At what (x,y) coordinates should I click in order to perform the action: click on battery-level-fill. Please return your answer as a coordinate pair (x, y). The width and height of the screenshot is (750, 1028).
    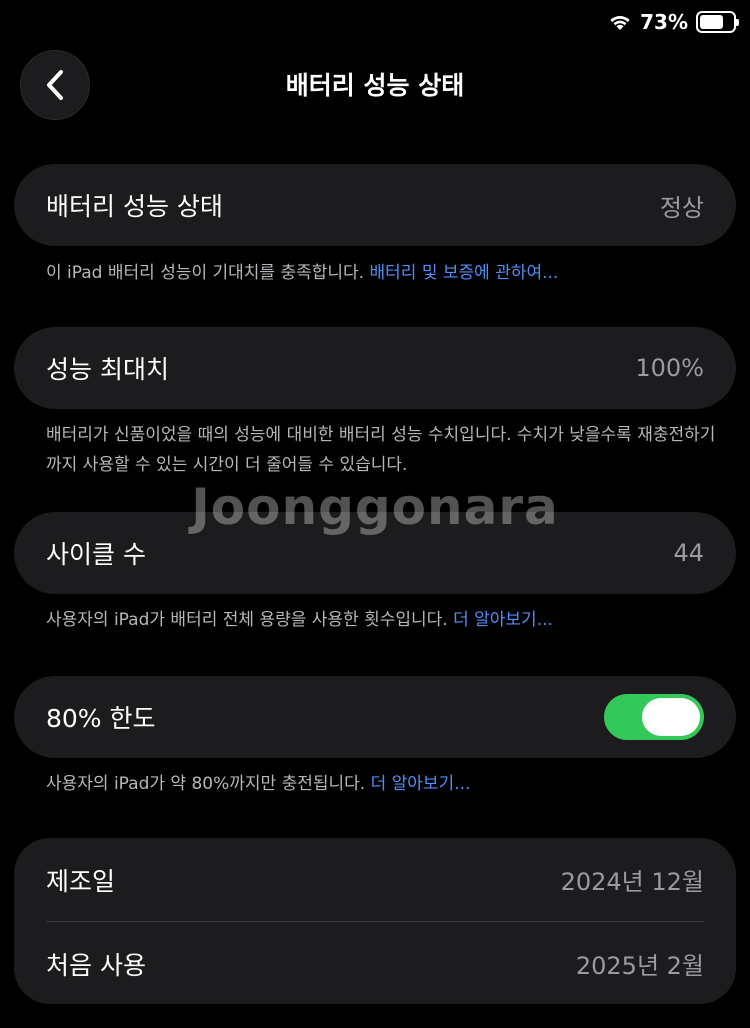
    Looking at the image, I should click on (712, 22).